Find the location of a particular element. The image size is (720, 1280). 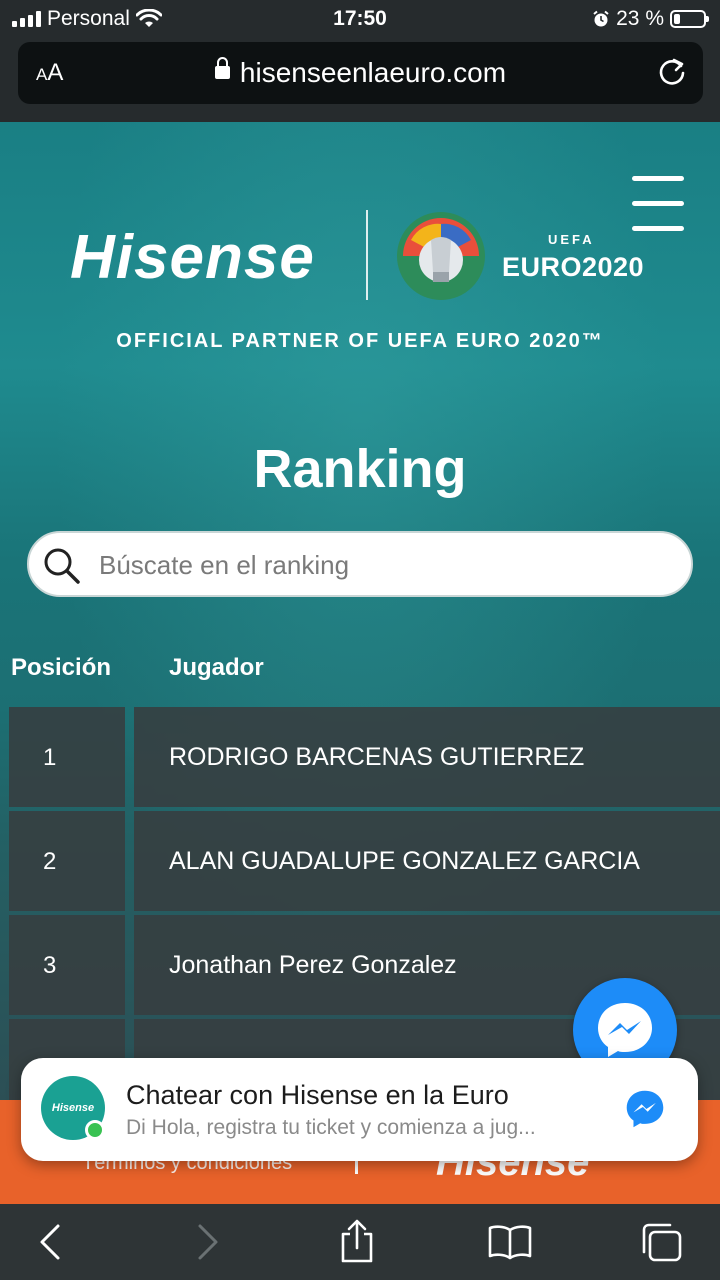

logo-divider is located at coordinates (367, 255).